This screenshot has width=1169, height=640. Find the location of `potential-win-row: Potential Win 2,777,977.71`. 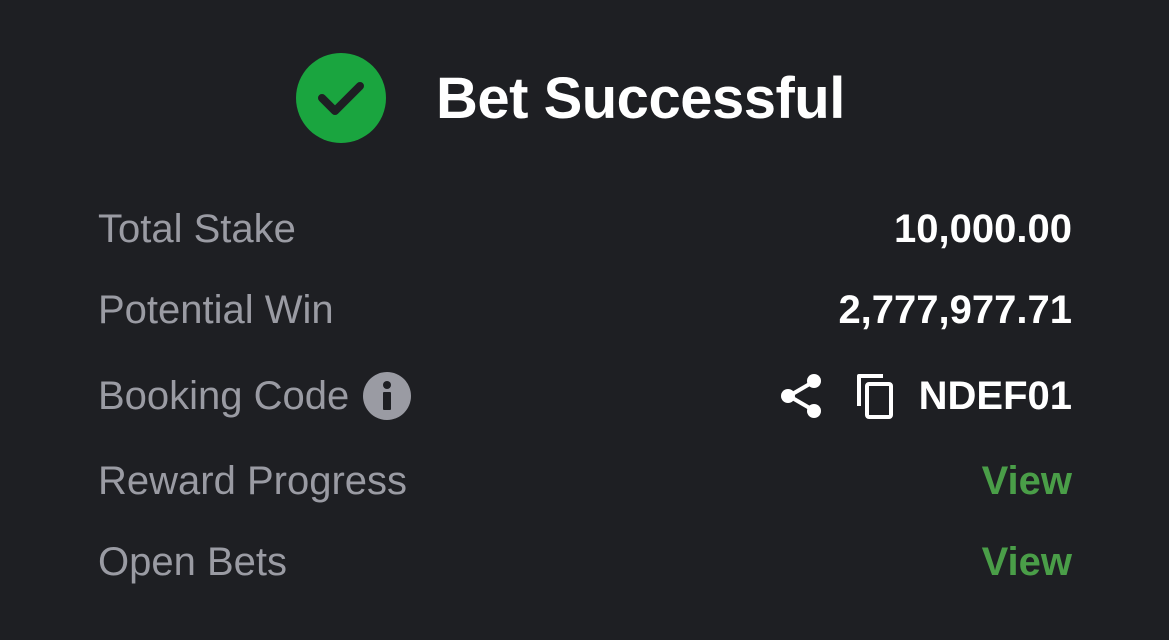

potential-win-row: Potential Win 2,777,977.71 is located at coordinates (585, 310).